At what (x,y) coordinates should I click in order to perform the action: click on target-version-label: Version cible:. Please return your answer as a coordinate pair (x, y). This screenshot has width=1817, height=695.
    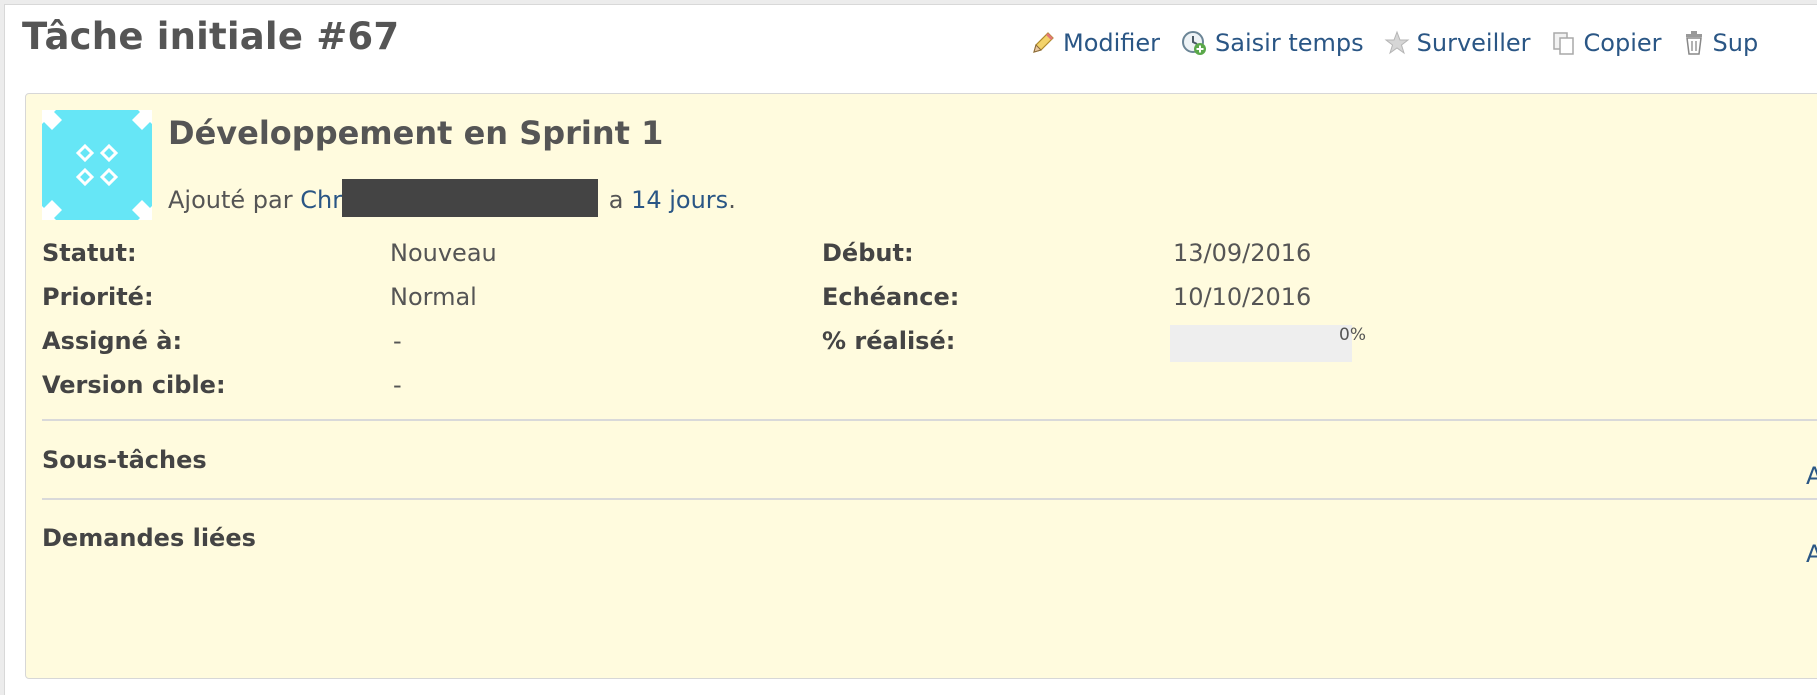
    Looking at the image, I should click on (134, 385).